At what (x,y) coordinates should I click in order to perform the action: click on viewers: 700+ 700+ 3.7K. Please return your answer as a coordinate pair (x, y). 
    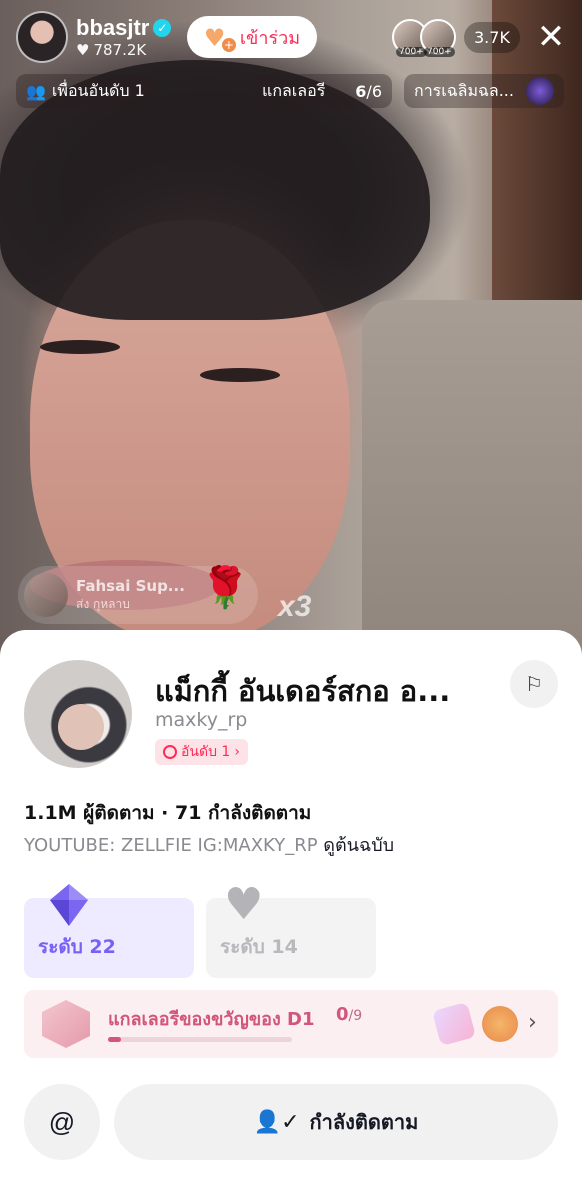
    Looking at the image, I should click on (456, 37).